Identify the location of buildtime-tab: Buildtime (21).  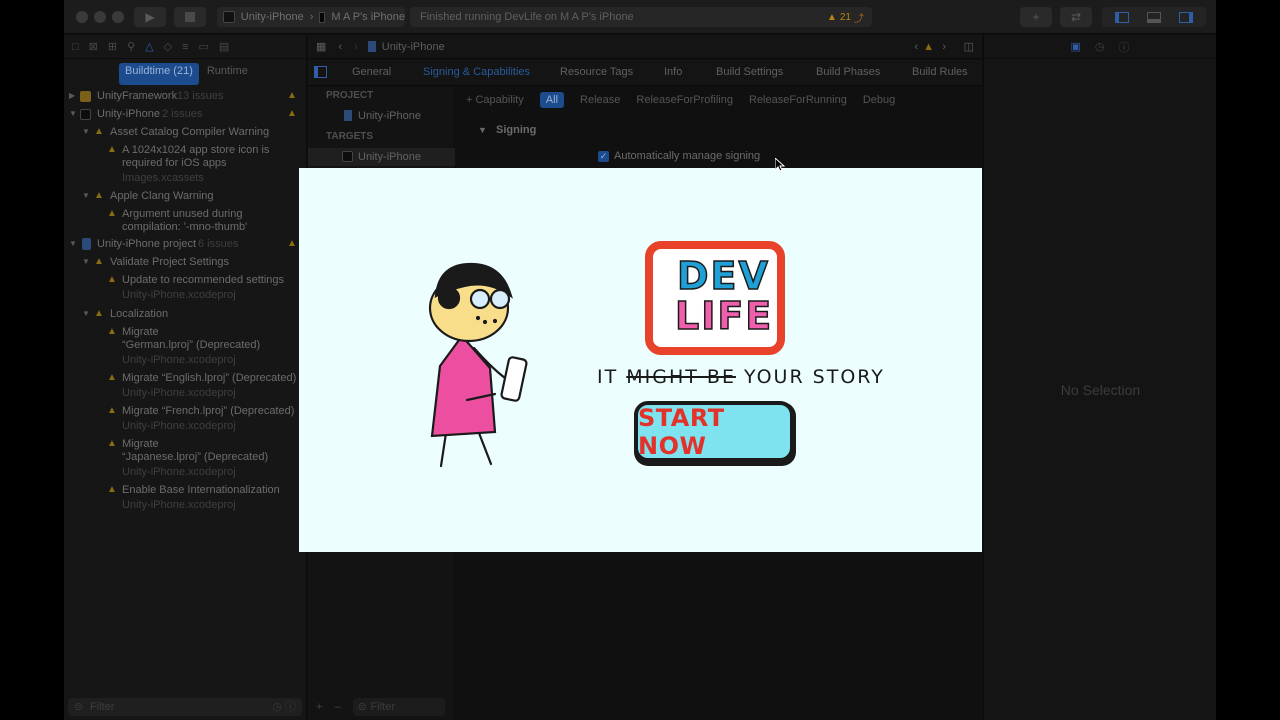
(159, 74).